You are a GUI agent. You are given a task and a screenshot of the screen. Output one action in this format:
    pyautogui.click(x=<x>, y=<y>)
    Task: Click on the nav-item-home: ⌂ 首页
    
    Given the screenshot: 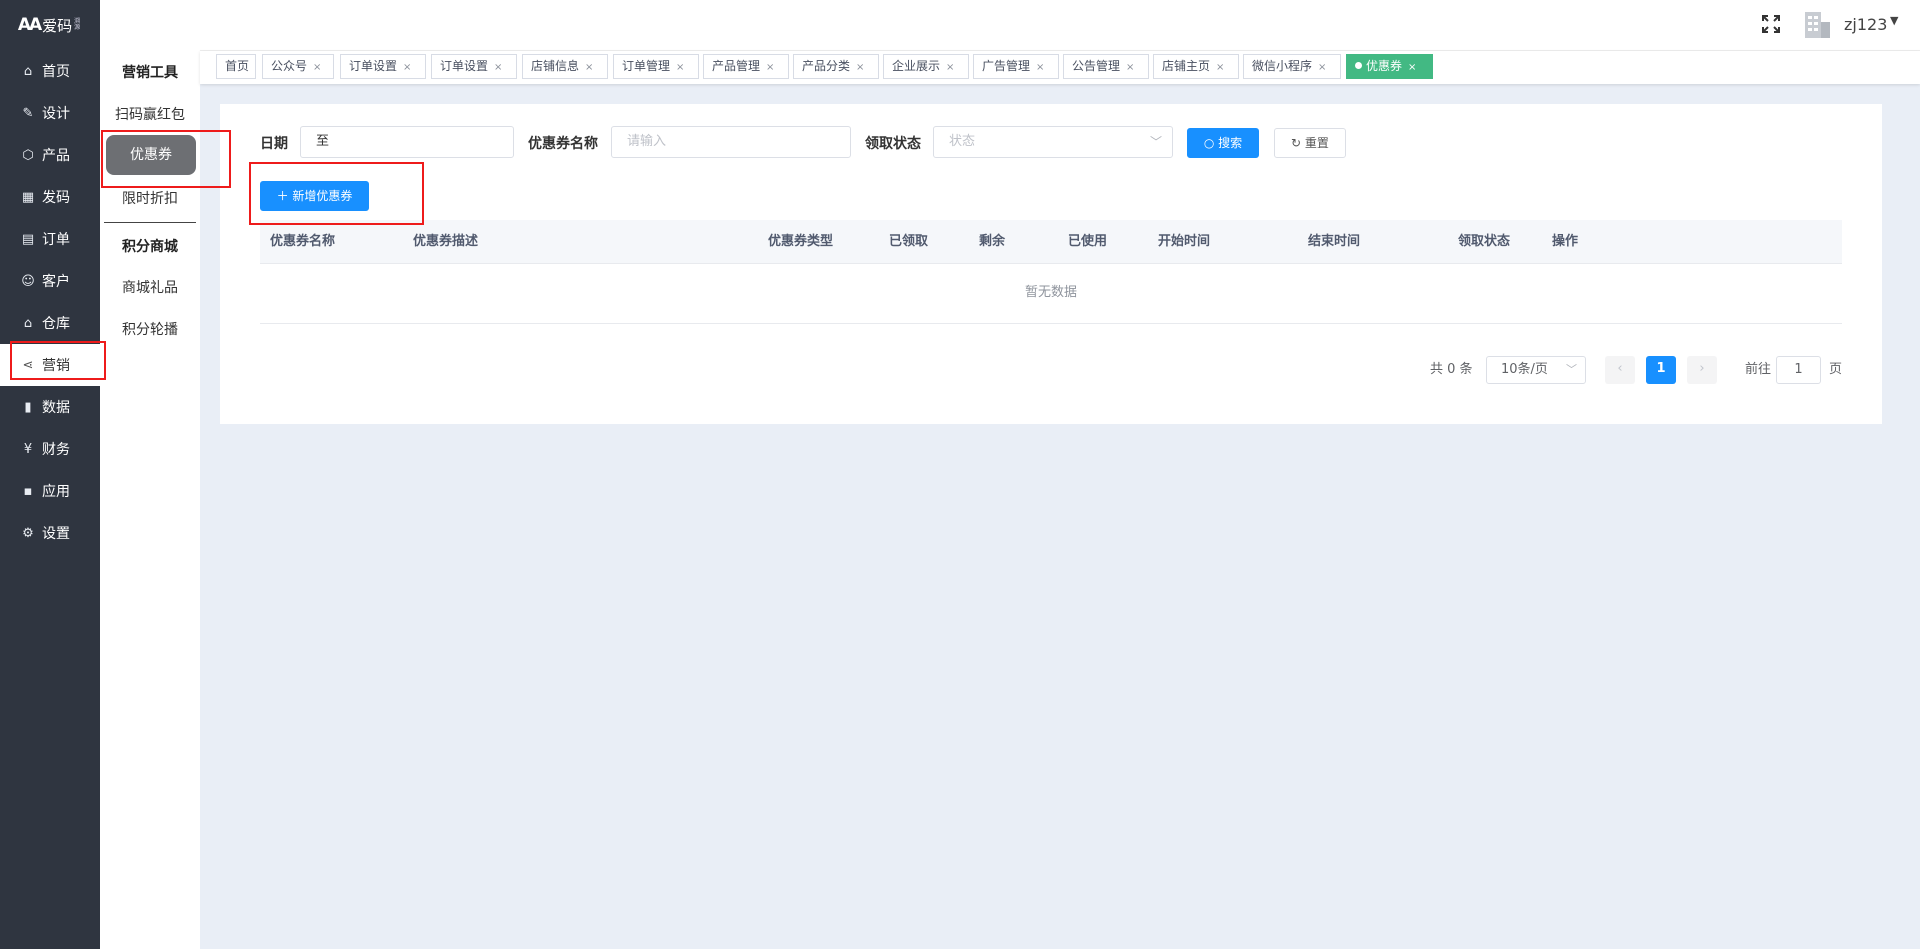 What is the action you would take?
    pyautogui.click(x=50, y=71)
    